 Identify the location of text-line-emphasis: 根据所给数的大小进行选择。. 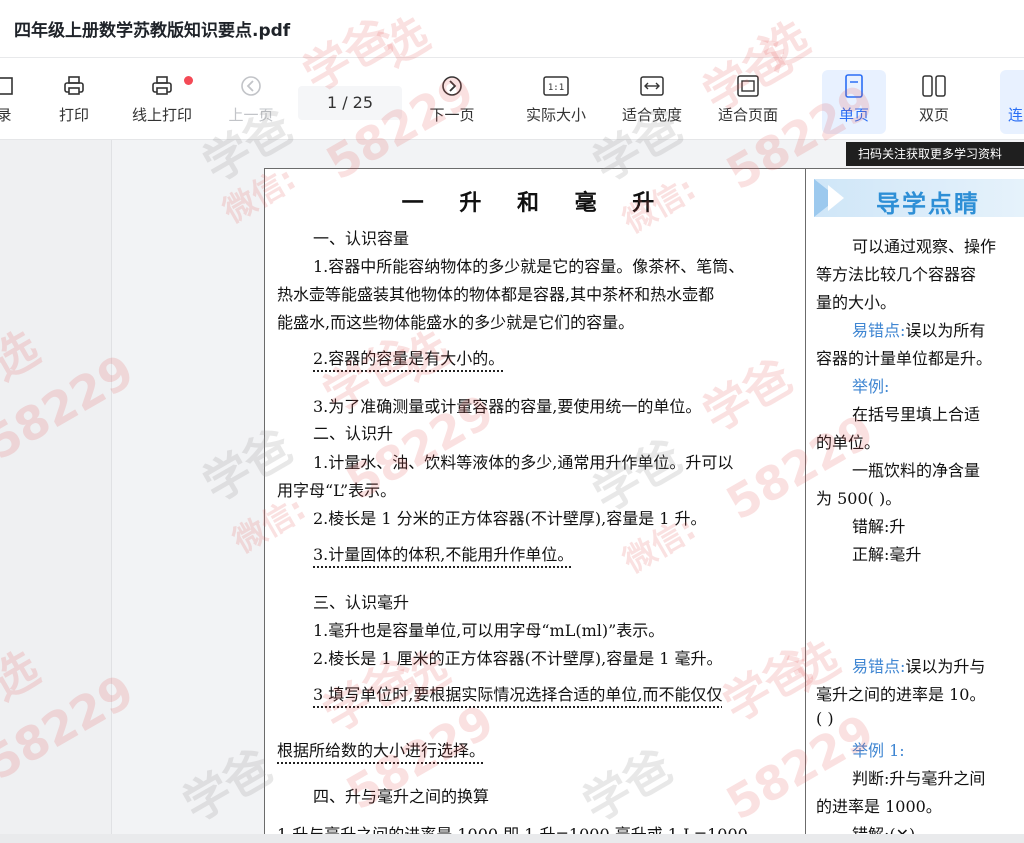
(381, 750).